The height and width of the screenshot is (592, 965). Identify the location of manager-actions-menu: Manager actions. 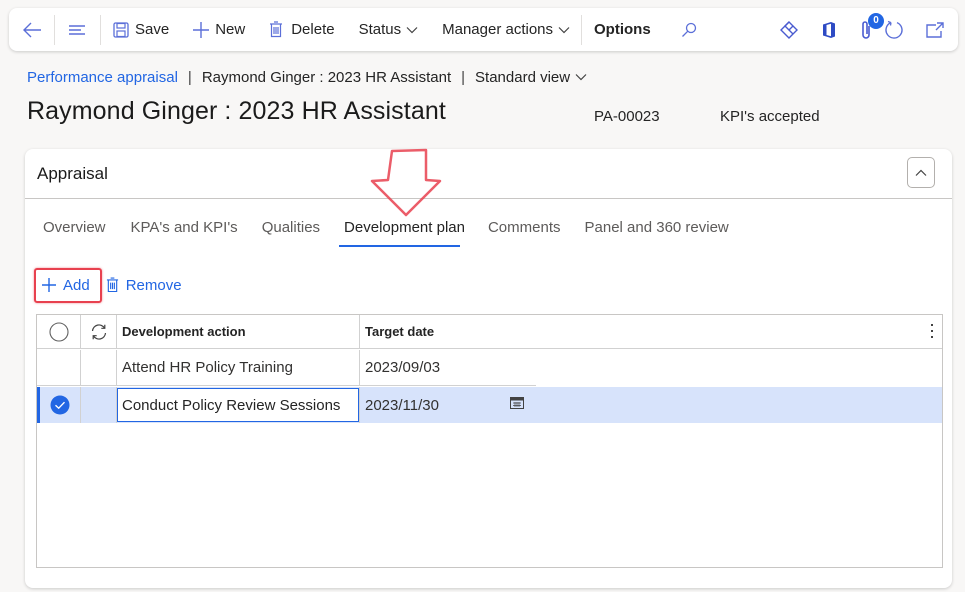
(499, 29).